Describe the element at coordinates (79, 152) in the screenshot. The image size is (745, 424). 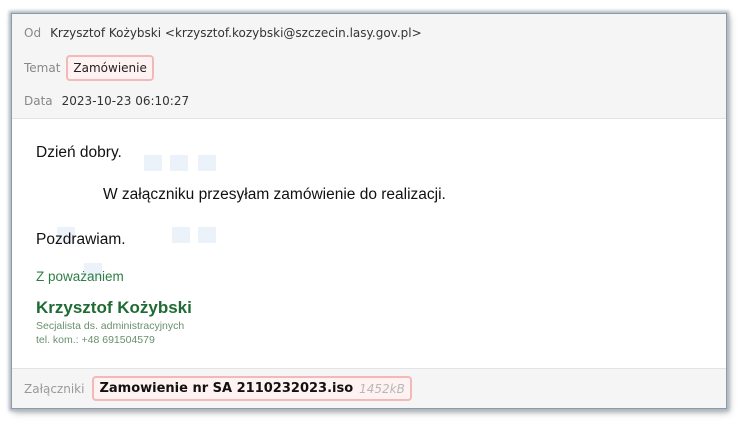
I see `greeting-text: Dzień dobry.` at that location.